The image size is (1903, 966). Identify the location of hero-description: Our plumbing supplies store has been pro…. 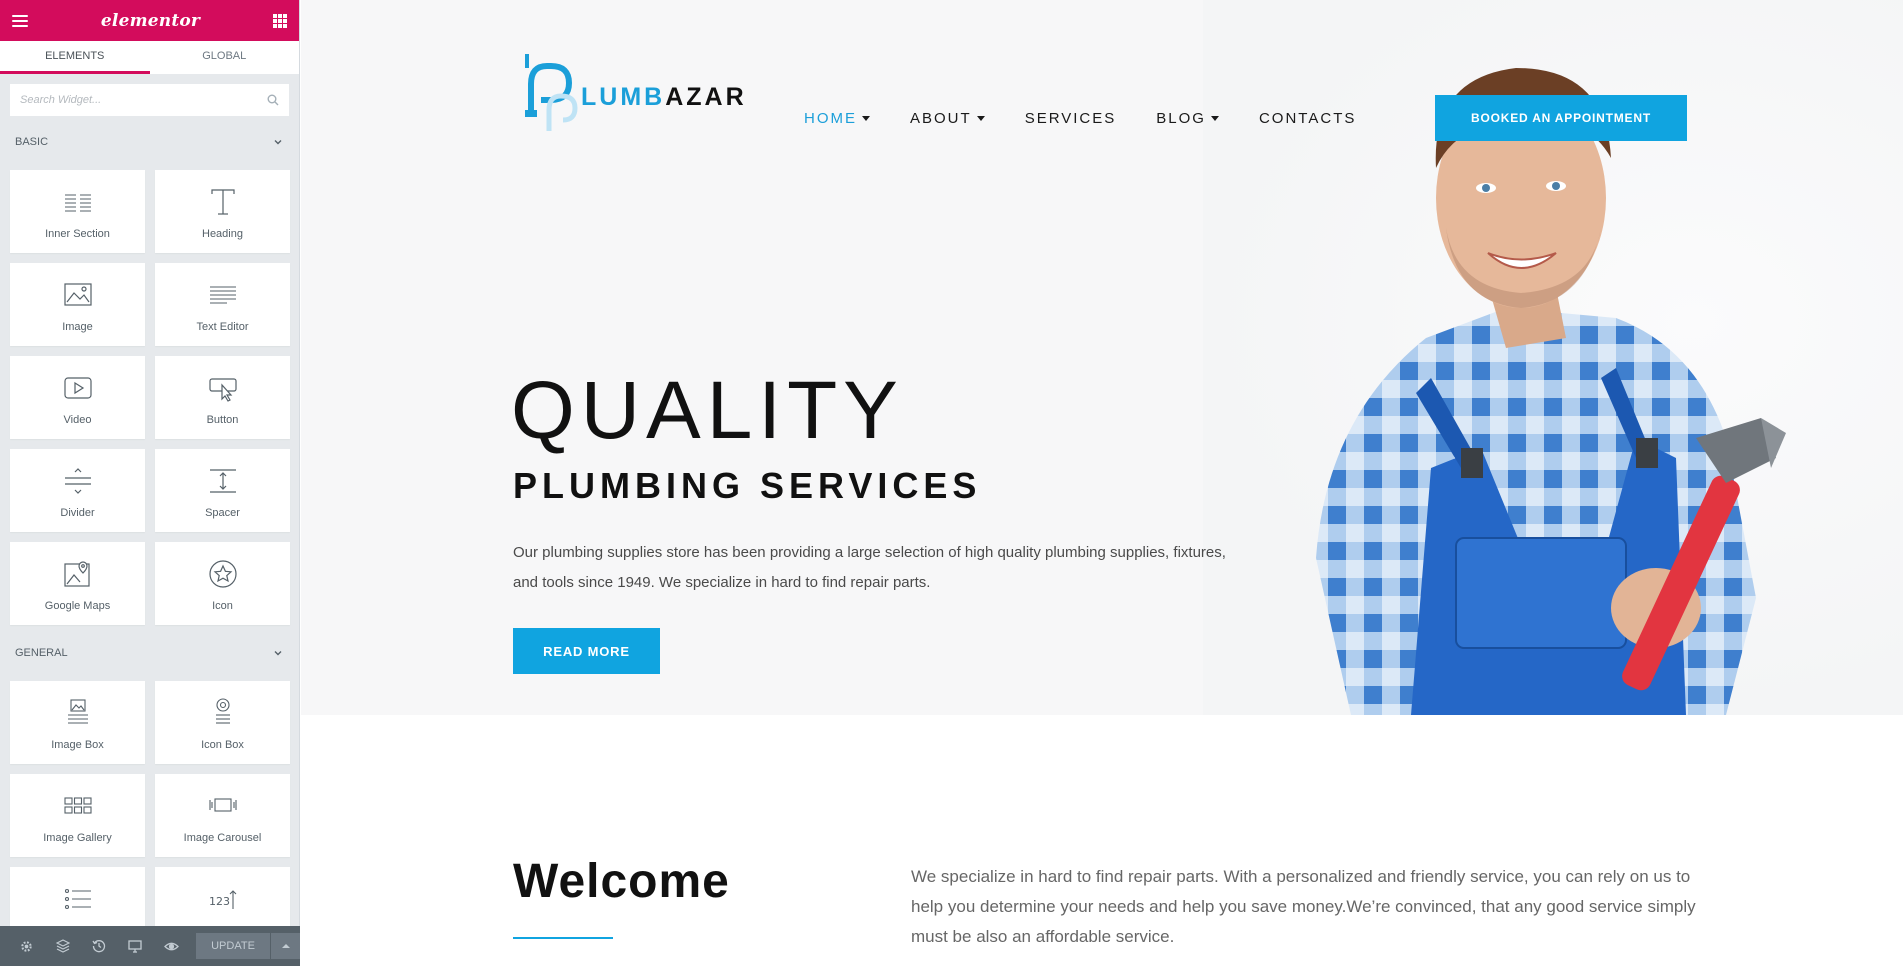
(869, 567).